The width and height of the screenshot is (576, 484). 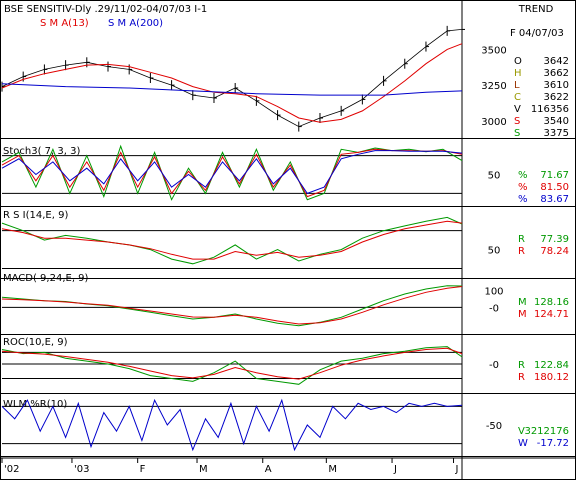 What do you see at coordinates (551, 365) in the screenshot?
I see `readout-value: 122.84` at bounding box center [551, 365].